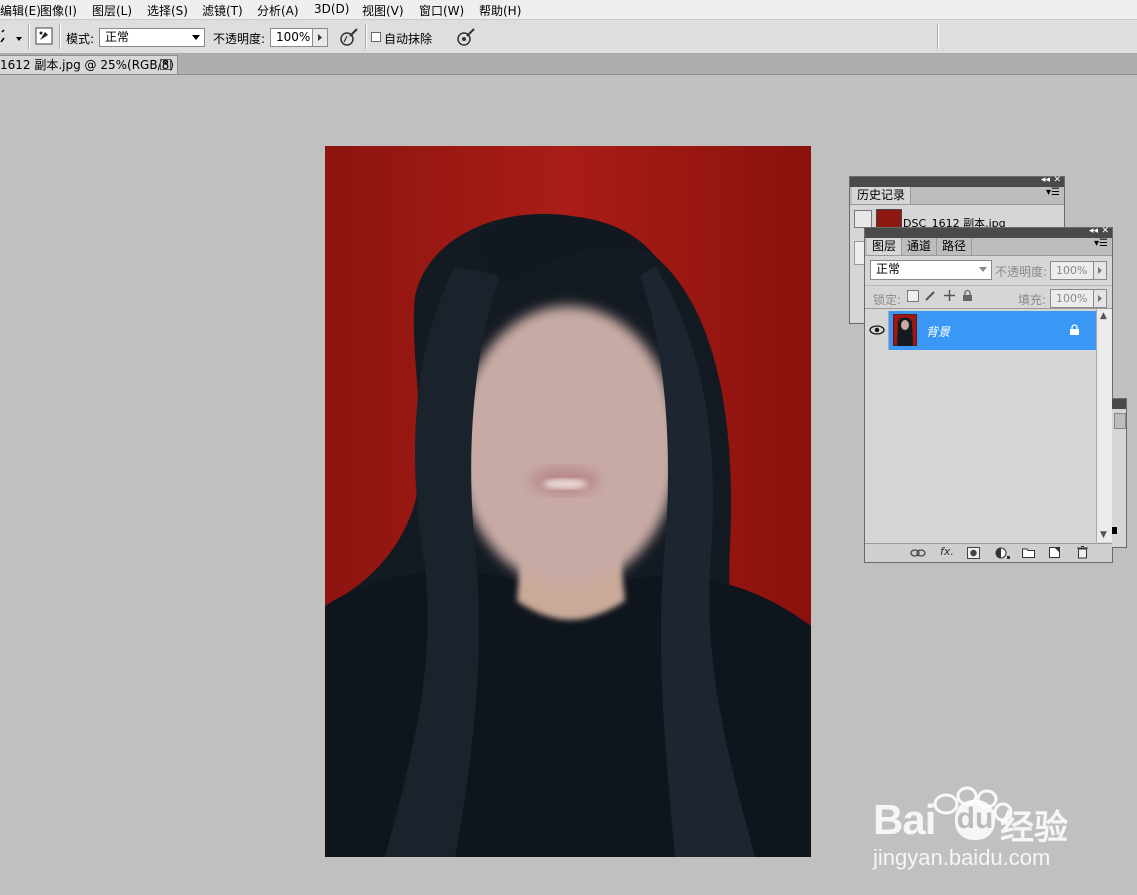 The width and height of the screenshot is (1137, 895). I want to click on fill-label: 填充:, so click(1032, 300).